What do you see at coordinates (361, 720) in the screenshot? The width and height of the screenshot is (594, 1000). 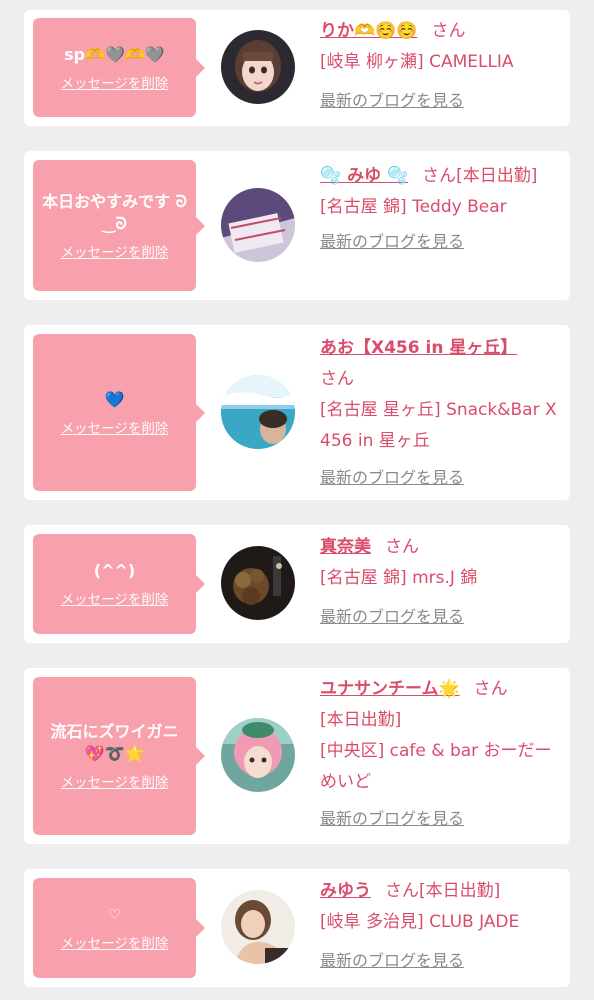 I see `status-line: [本日出勤]` at bounding box center [361, 720].